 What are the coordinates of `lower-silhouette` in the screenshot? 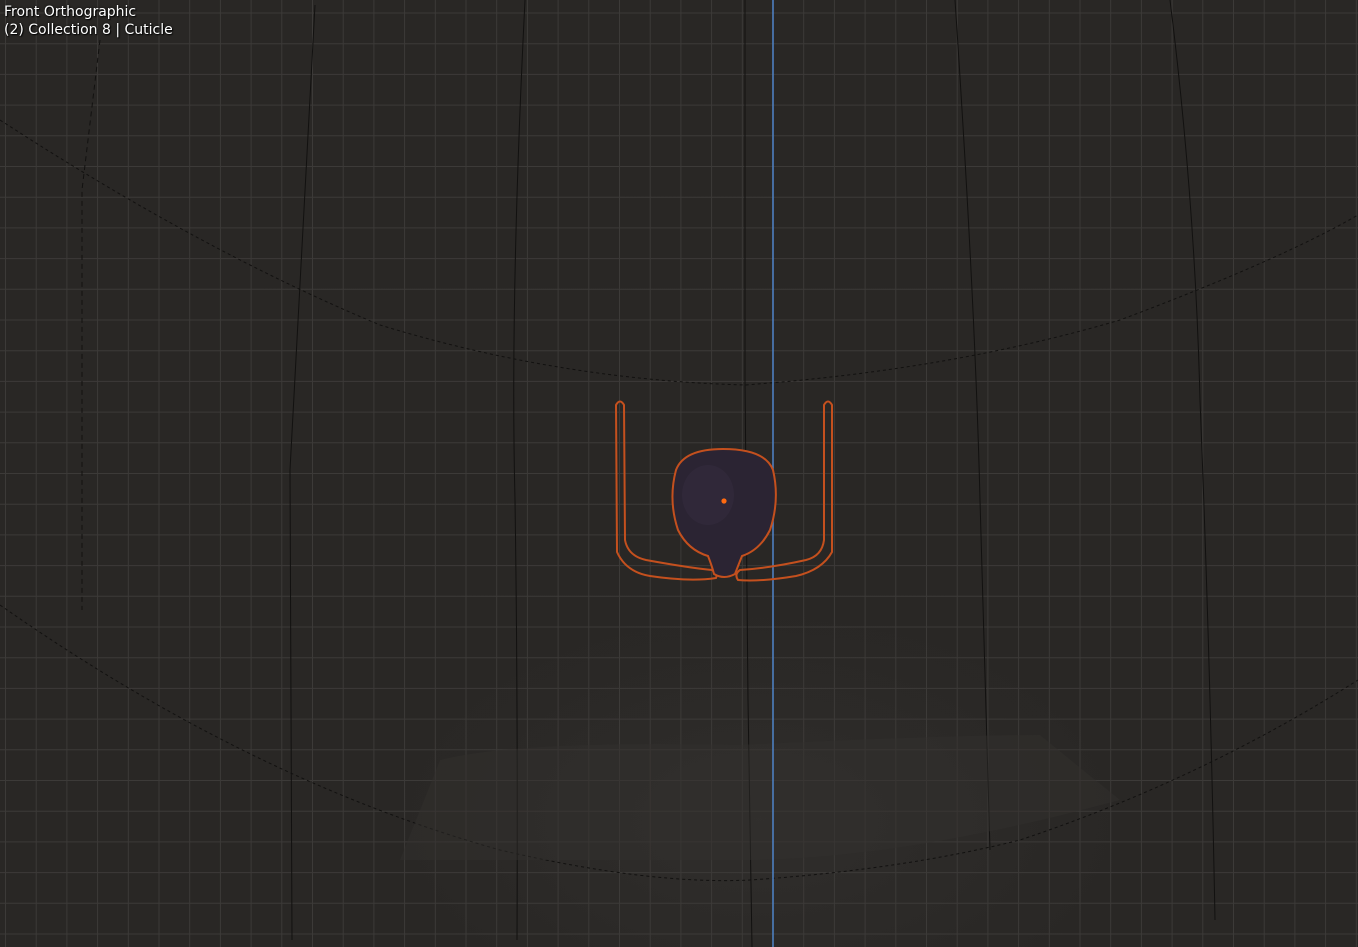 It's located at (760, 797).